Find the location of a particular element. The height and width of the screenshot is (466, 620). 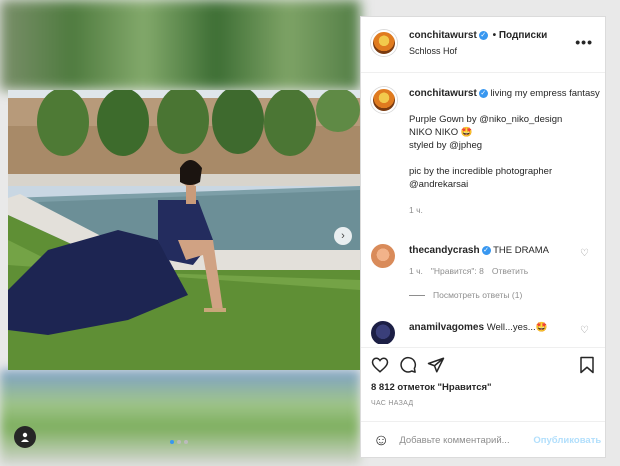

caption-pic: pic by the incredible photographer is located at coordinates (481, 171).